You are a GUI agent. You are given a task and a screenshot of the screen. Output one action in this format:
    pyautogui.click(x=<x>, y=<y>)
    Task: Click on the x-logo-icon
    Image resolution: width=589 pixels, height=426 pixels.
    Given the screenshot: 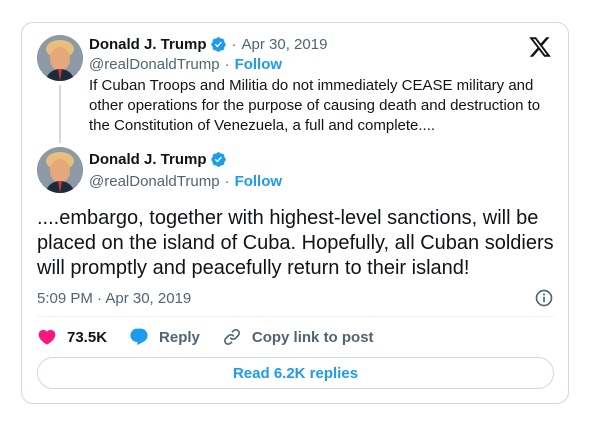 What is the action you would take?
    pyautogui.click(x=540, y=47)
    